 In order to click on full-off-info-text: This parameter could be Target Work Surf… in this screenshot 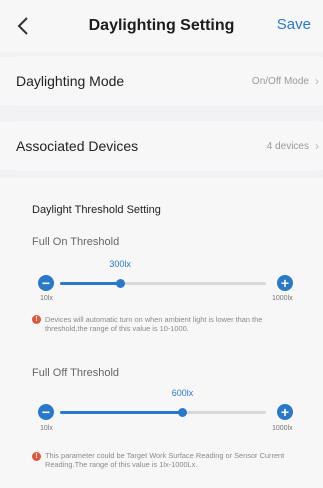, I will do `click(165, 460)`.